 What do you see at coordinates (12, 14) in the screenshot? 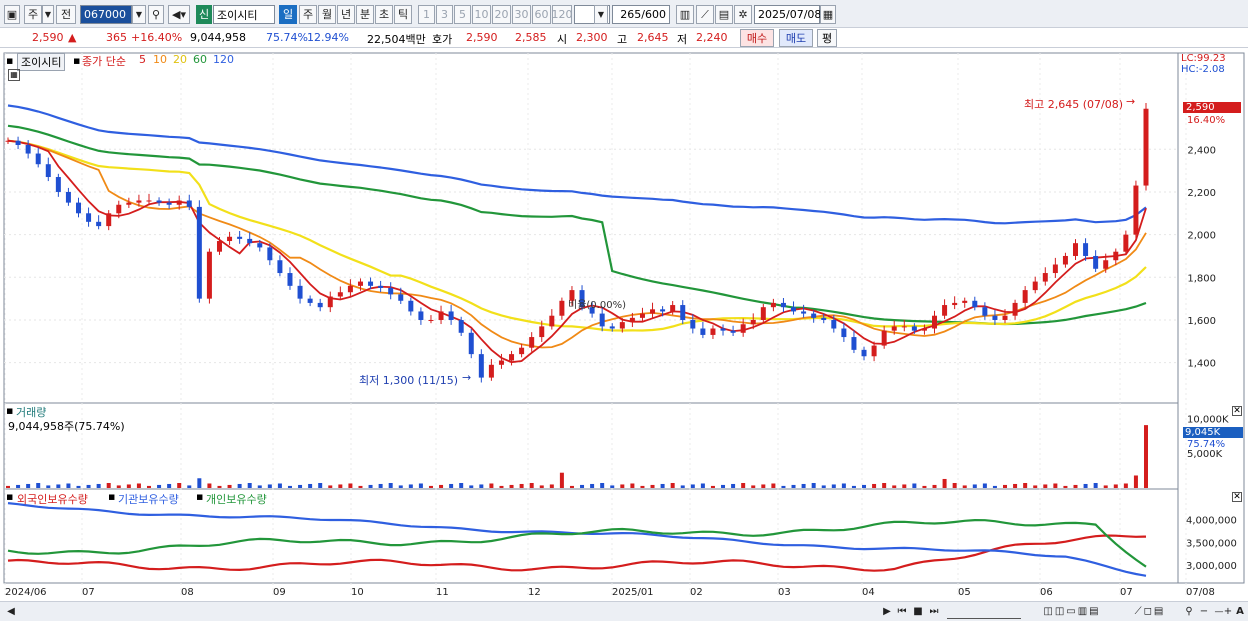
I see `window-icon: ▣` at bounding box center [12, 14].